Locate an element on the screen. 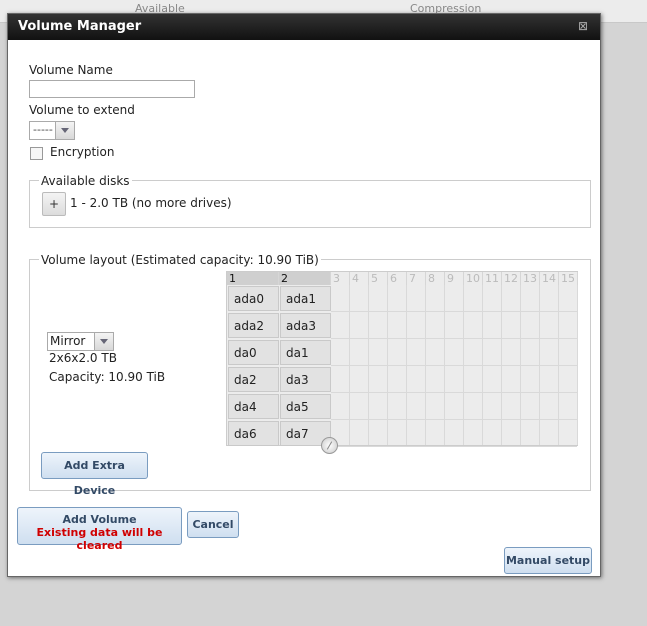  grid-column-header: 3 is located at coordinates (340, 278).